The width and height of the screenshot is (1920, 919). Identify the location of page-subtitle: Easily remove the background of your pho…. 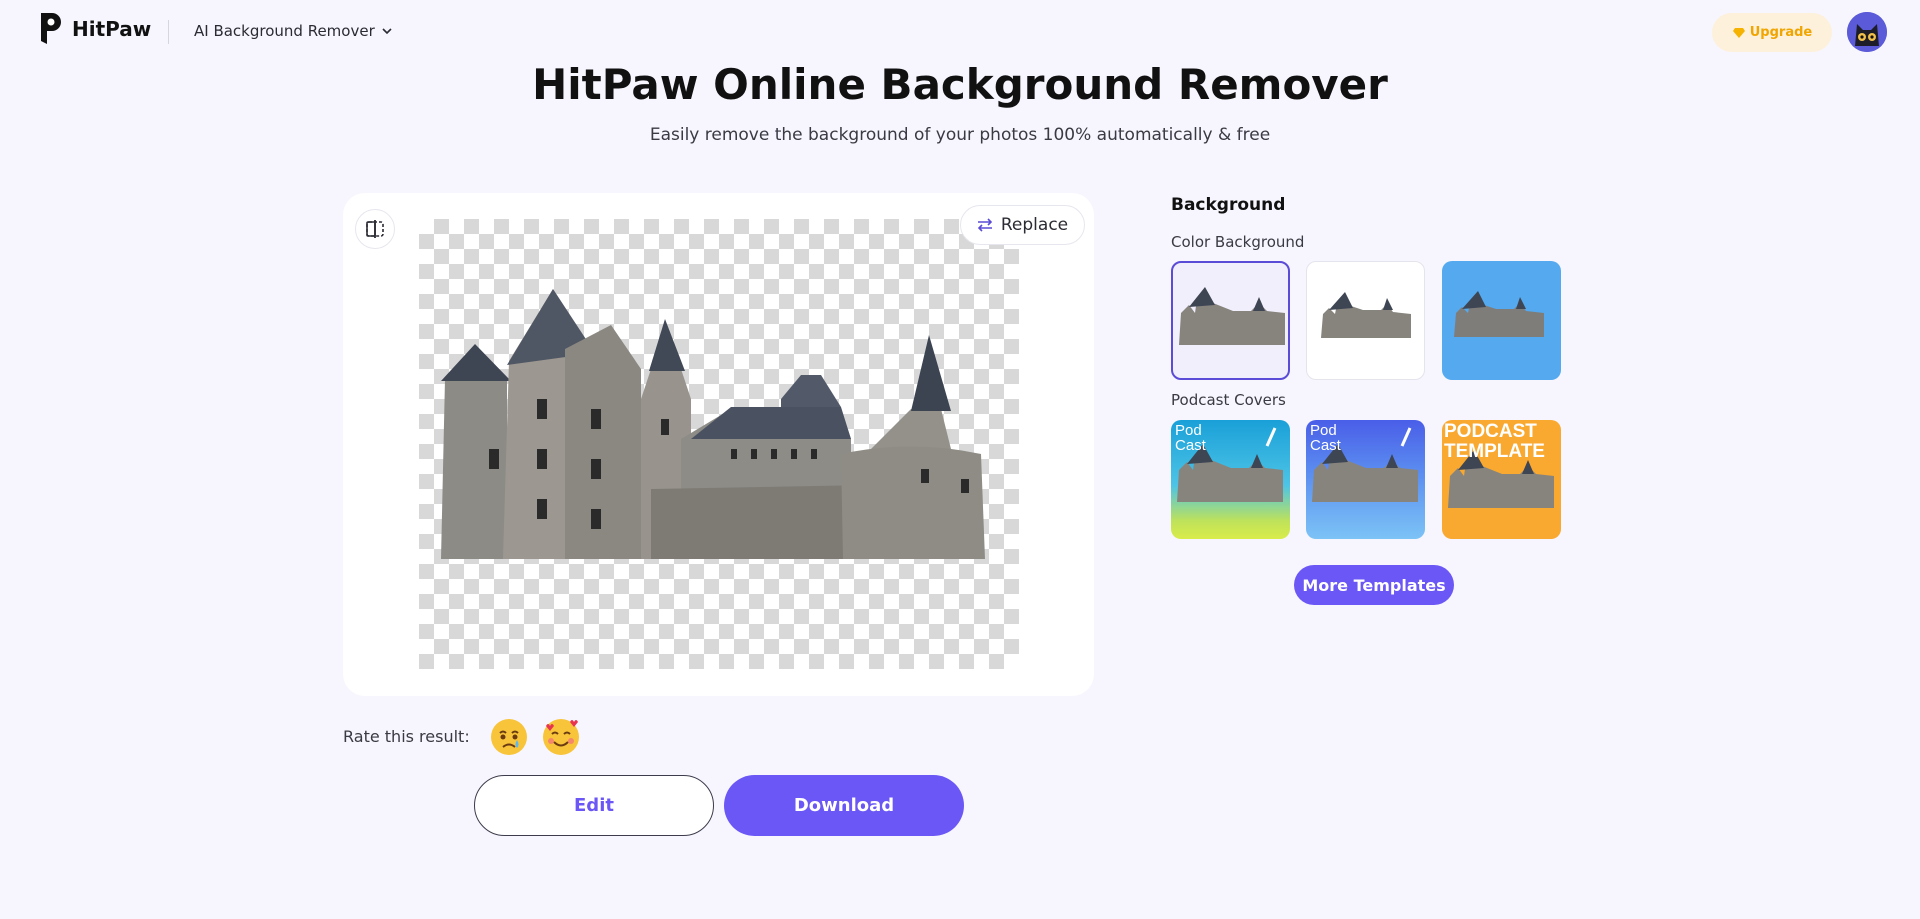
(960, 135).